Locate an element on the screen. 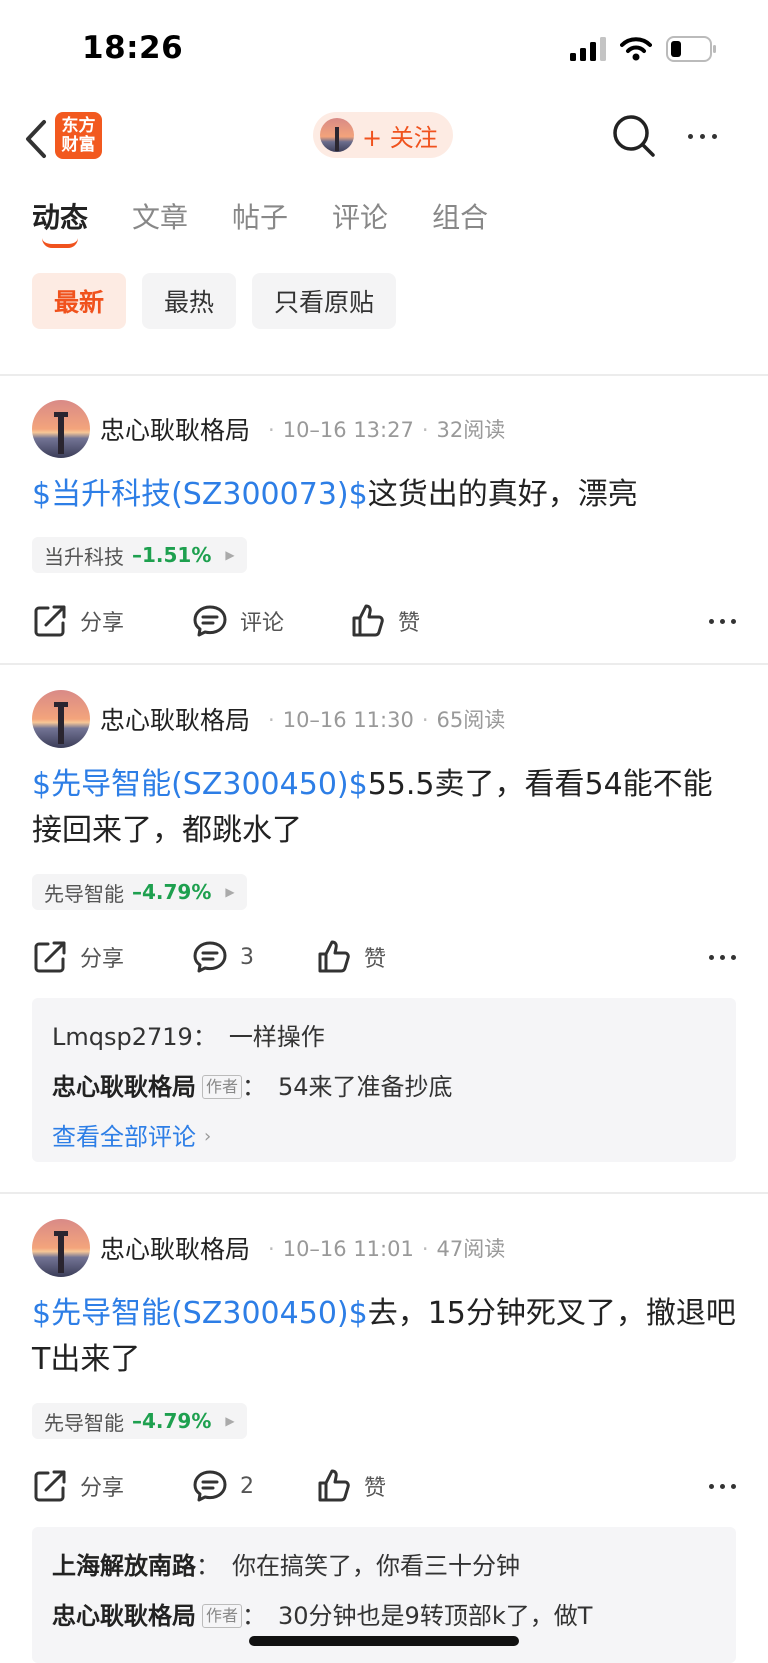 This screenshot has width=768, height=1663. profile-tabs: 动态 文章 帖子 评论 组合 is located at coordinates (282, 222).